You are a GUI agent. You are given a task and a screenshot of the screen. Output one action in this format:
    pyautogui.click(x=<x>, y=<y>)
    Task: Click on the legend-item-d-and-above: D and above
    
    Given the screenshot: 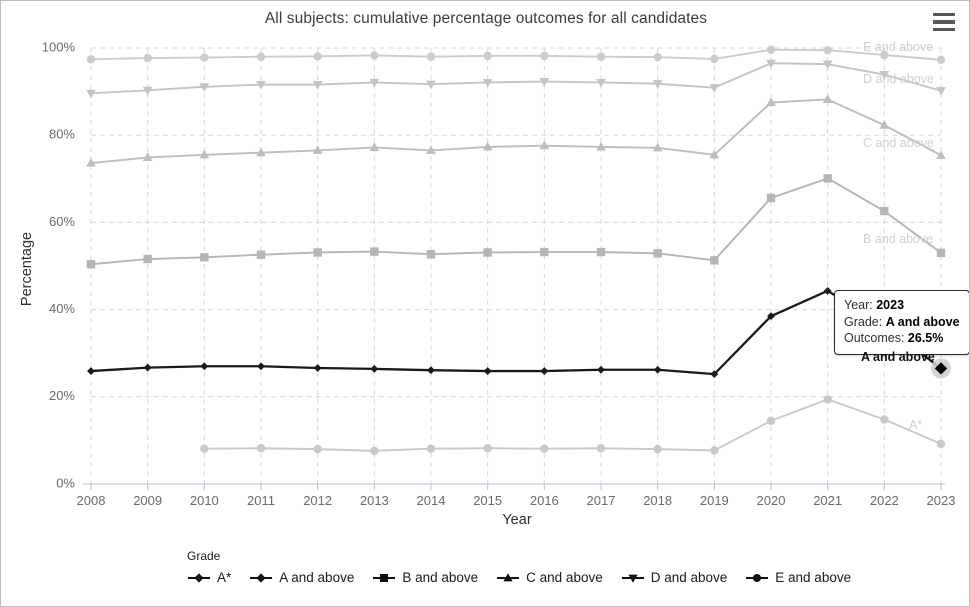 What is the action you would take?
    pyautogui.click(x=674, y=577)
    